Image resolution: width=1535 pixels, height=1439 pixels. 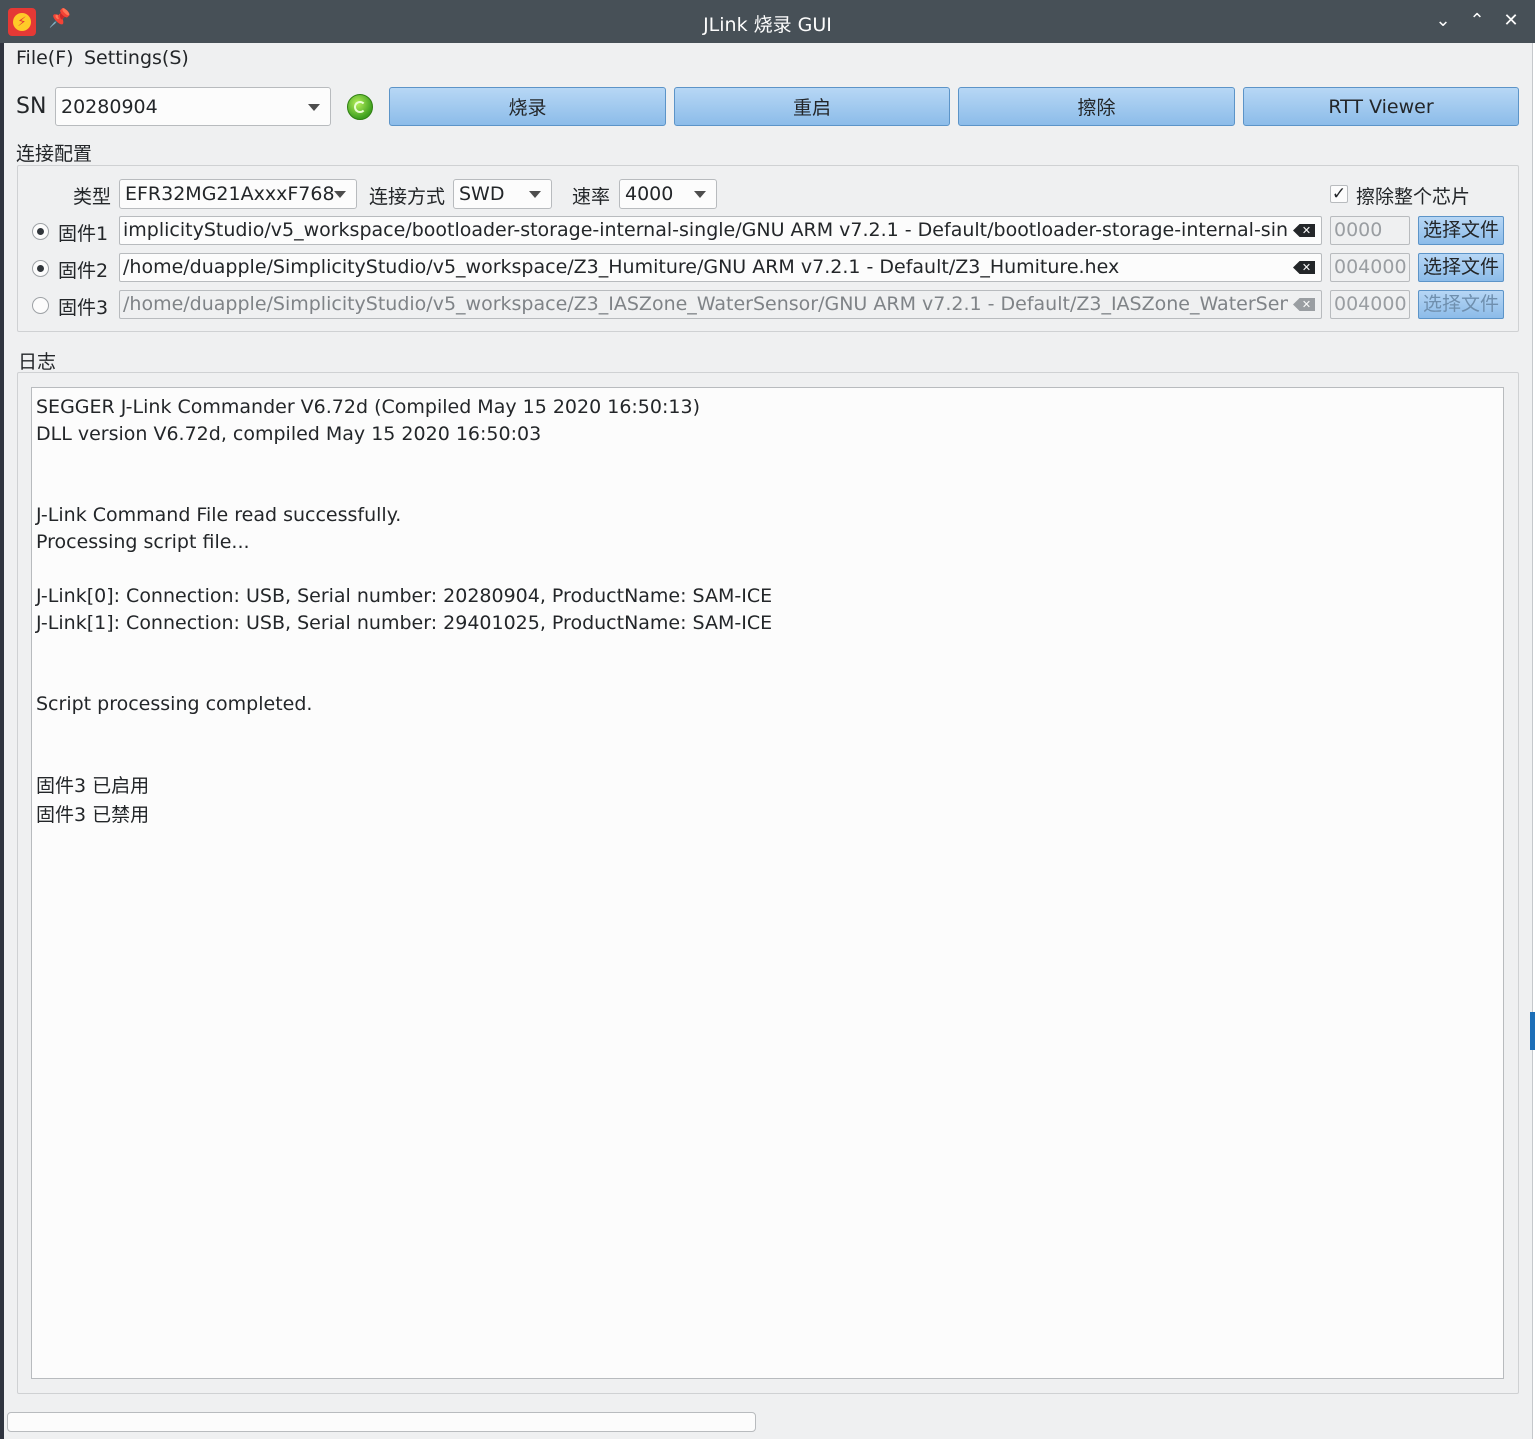 What do you see at coordinates (230, 194) in the screenshot?
I see `type-value: EFR32MG21AxxxF768` at bounding box center [230, 194].